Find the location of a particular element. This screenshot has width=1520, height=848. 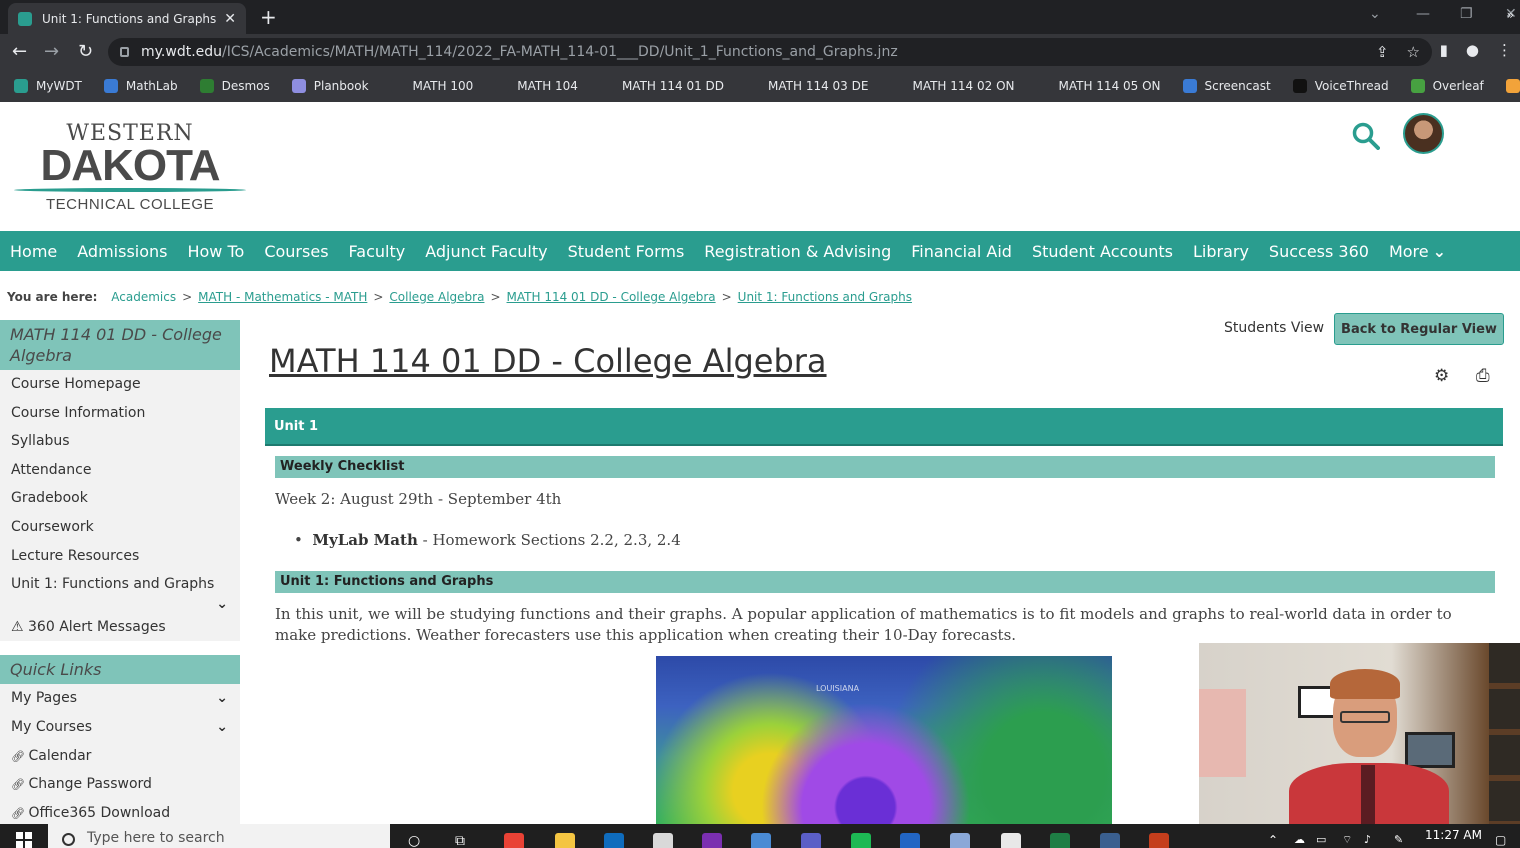

onenote-app-icon is located at coordinates (712, 840).